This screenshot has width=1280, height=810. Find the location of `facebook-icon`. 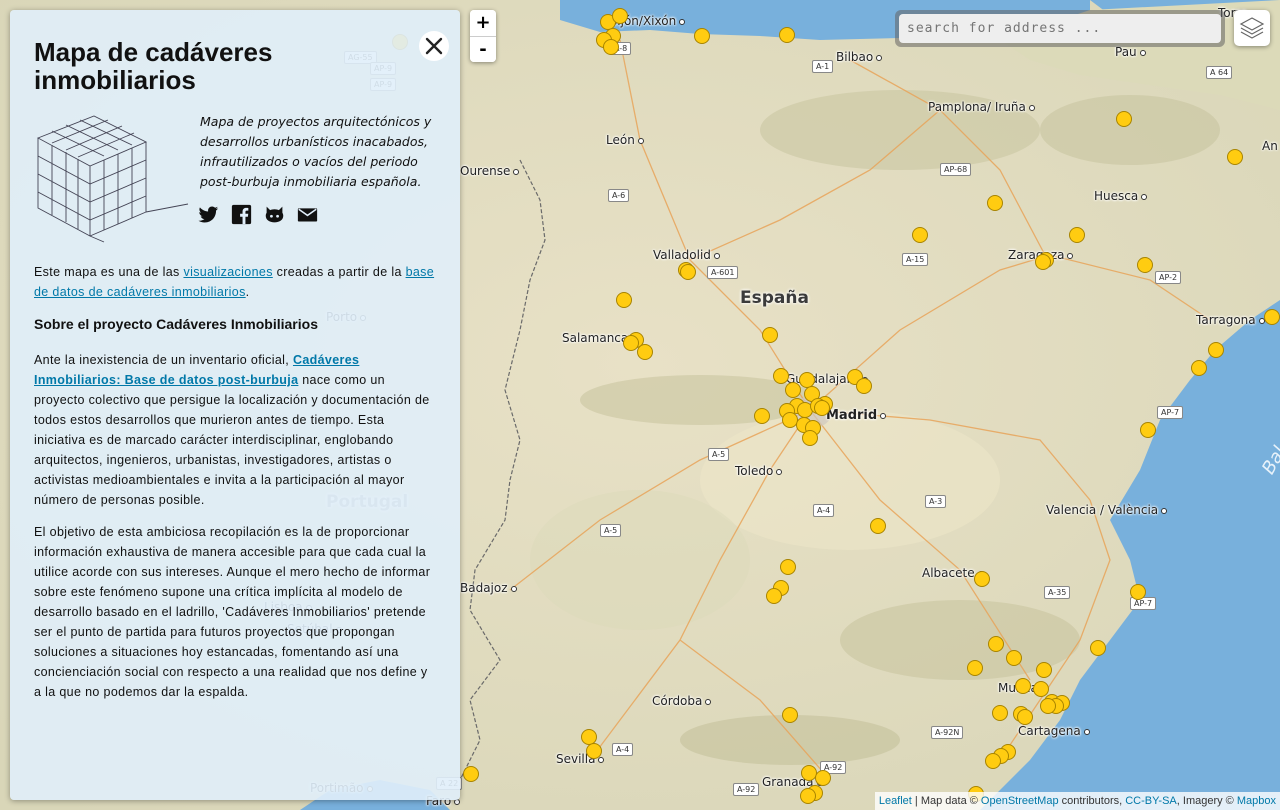

facebook-icon is located at coordinates (241, 214).